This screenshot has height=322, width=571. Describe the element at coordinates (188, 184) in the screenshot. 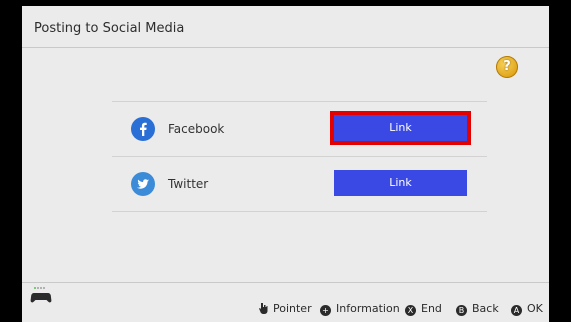

I see `twitter-label: Twitter` at that location.